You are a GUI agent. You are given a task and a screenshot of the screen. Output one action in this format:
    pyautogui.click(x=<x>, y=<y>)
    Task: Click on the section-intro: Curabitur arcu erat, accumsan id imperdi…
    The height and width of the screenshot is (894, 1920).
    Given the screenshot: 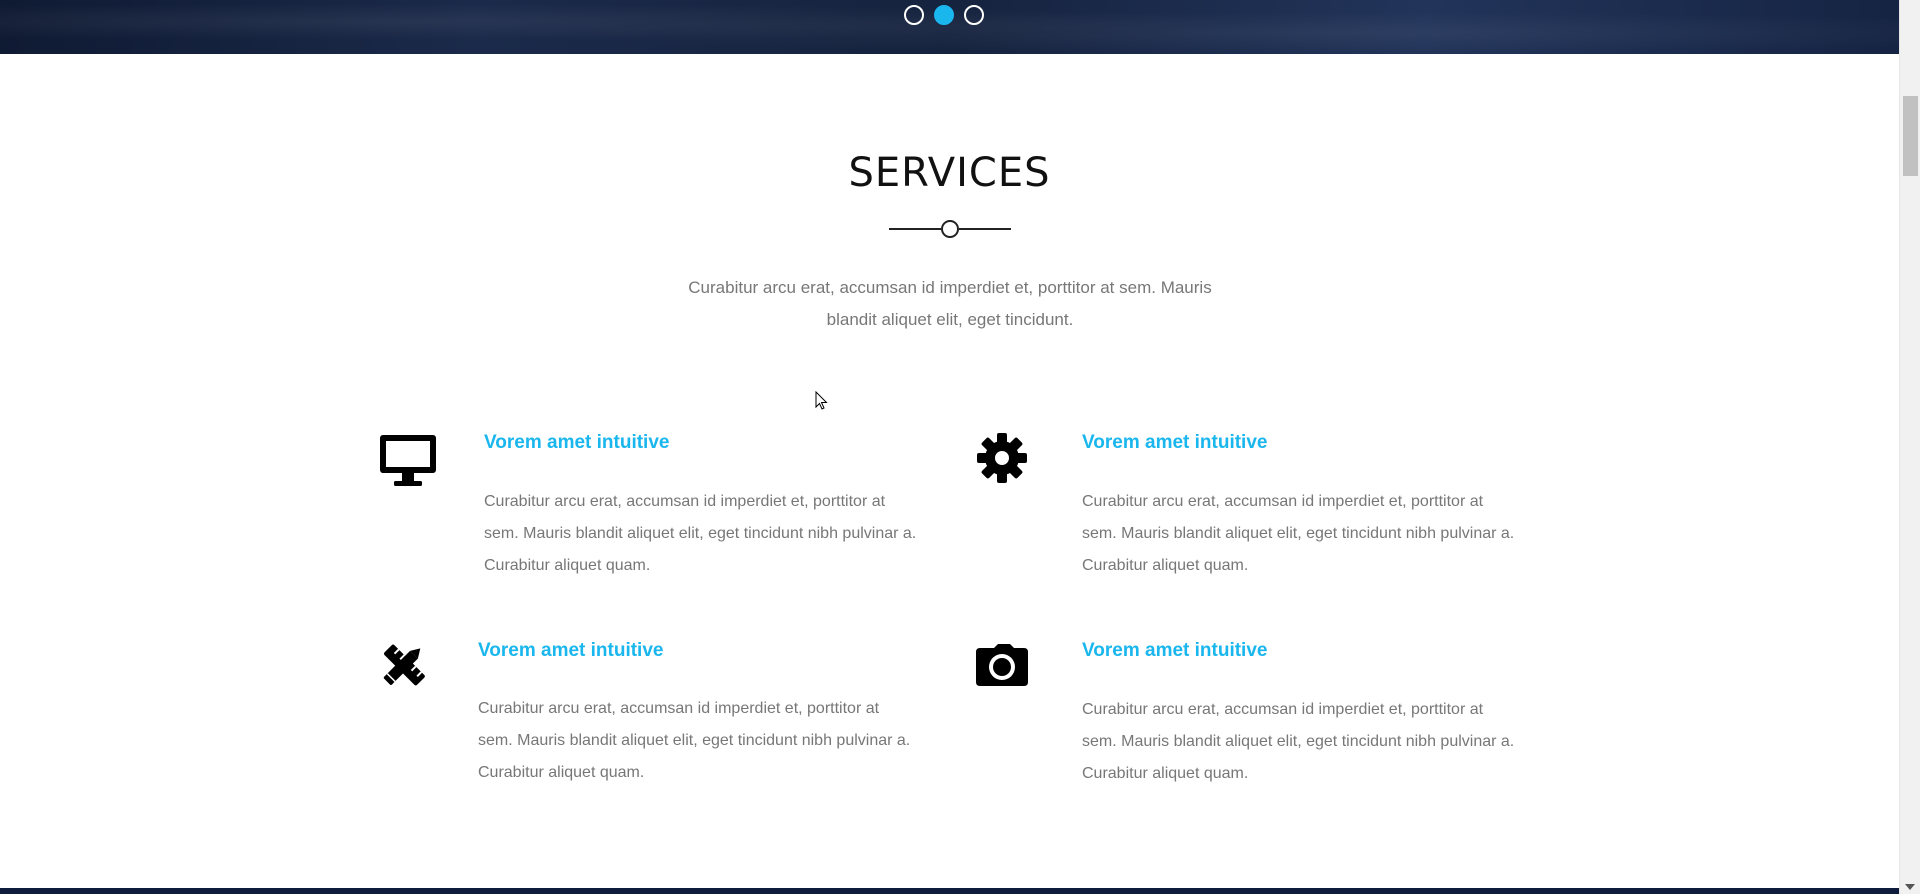 What is the action you would take?
    pyautogui.click(x=950, y=303)
    